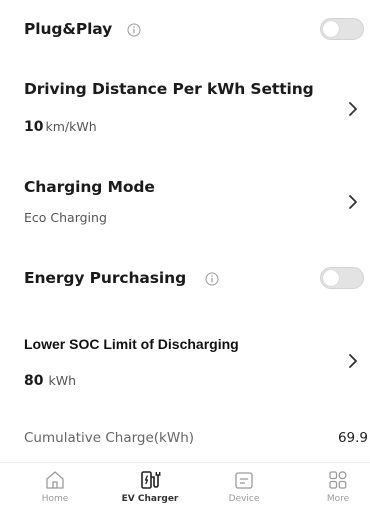 This screenshot has width=370, height=512. What do you see at coordinates (338, 480) in the screenshot?
I see `grid-icon` at bounding box center [338, 480].